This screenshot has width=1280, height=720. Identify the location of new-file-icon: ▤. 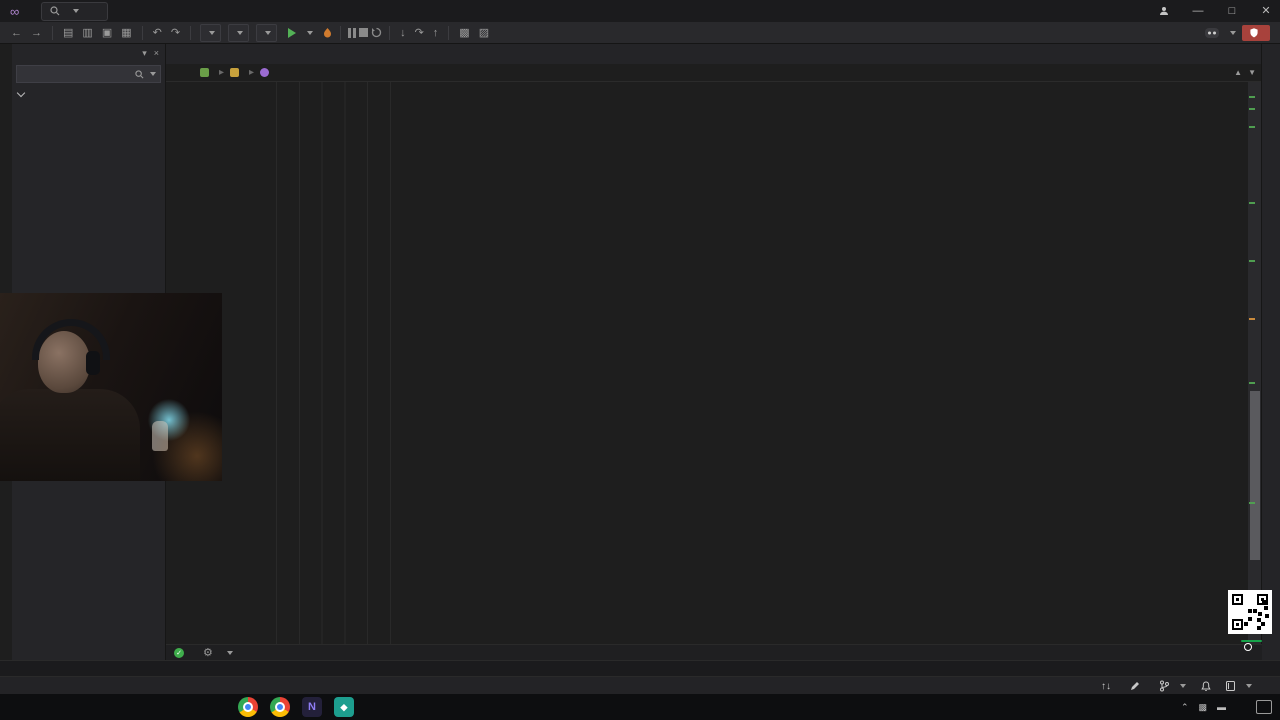
(68, 33).